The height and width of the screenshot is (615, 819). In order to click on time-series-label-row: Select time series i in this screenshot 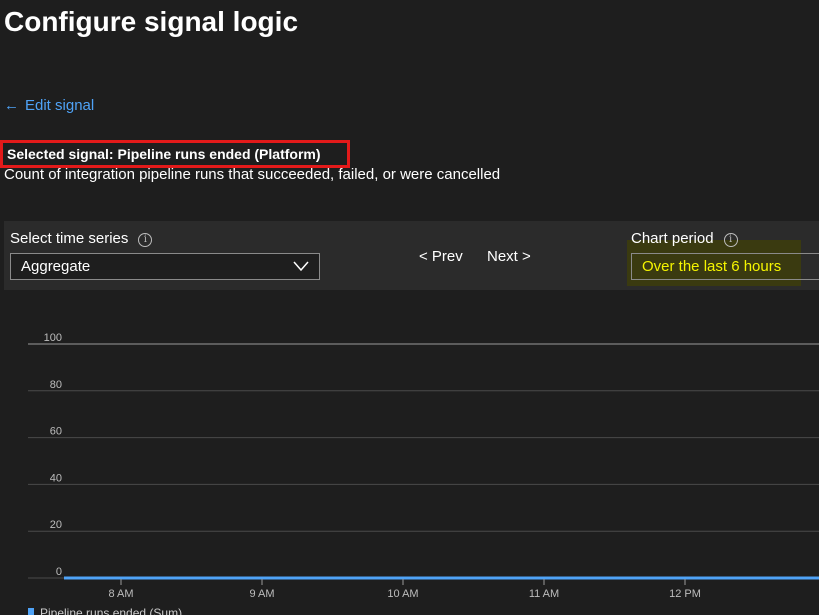, I will do `click(81, 238)`.